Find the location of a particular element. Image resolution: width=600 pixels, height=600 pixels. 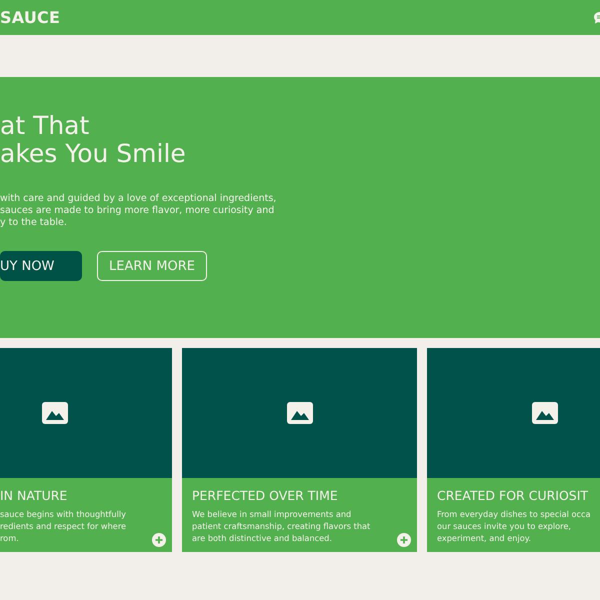

brand-name: SAUCE is located at coordinates (30, 17).